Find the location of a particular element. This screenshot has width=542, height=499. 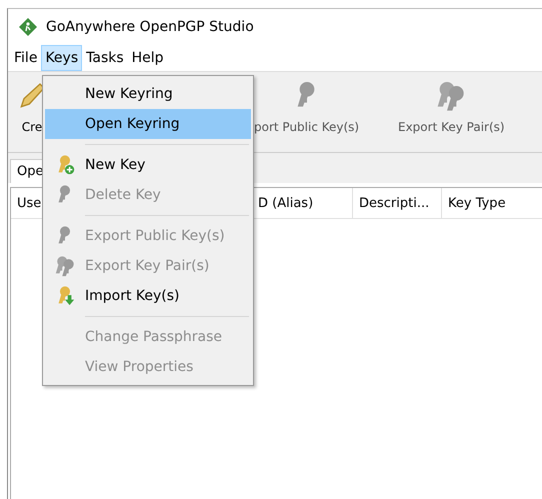

menu-item: Open Keyring is located at coordinates (148, 124).